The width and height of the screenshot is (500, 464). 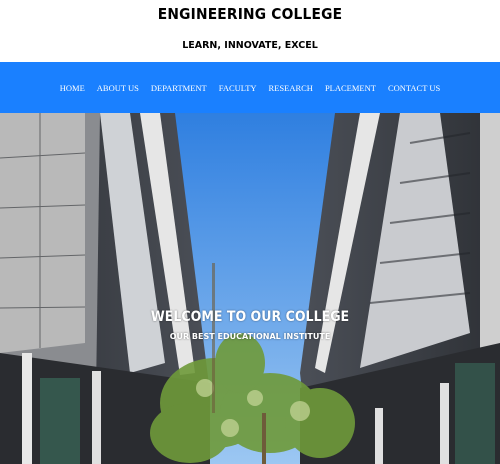 I want to click on nav-item-about-us: ABOUT US, so click(x=118, y=88).